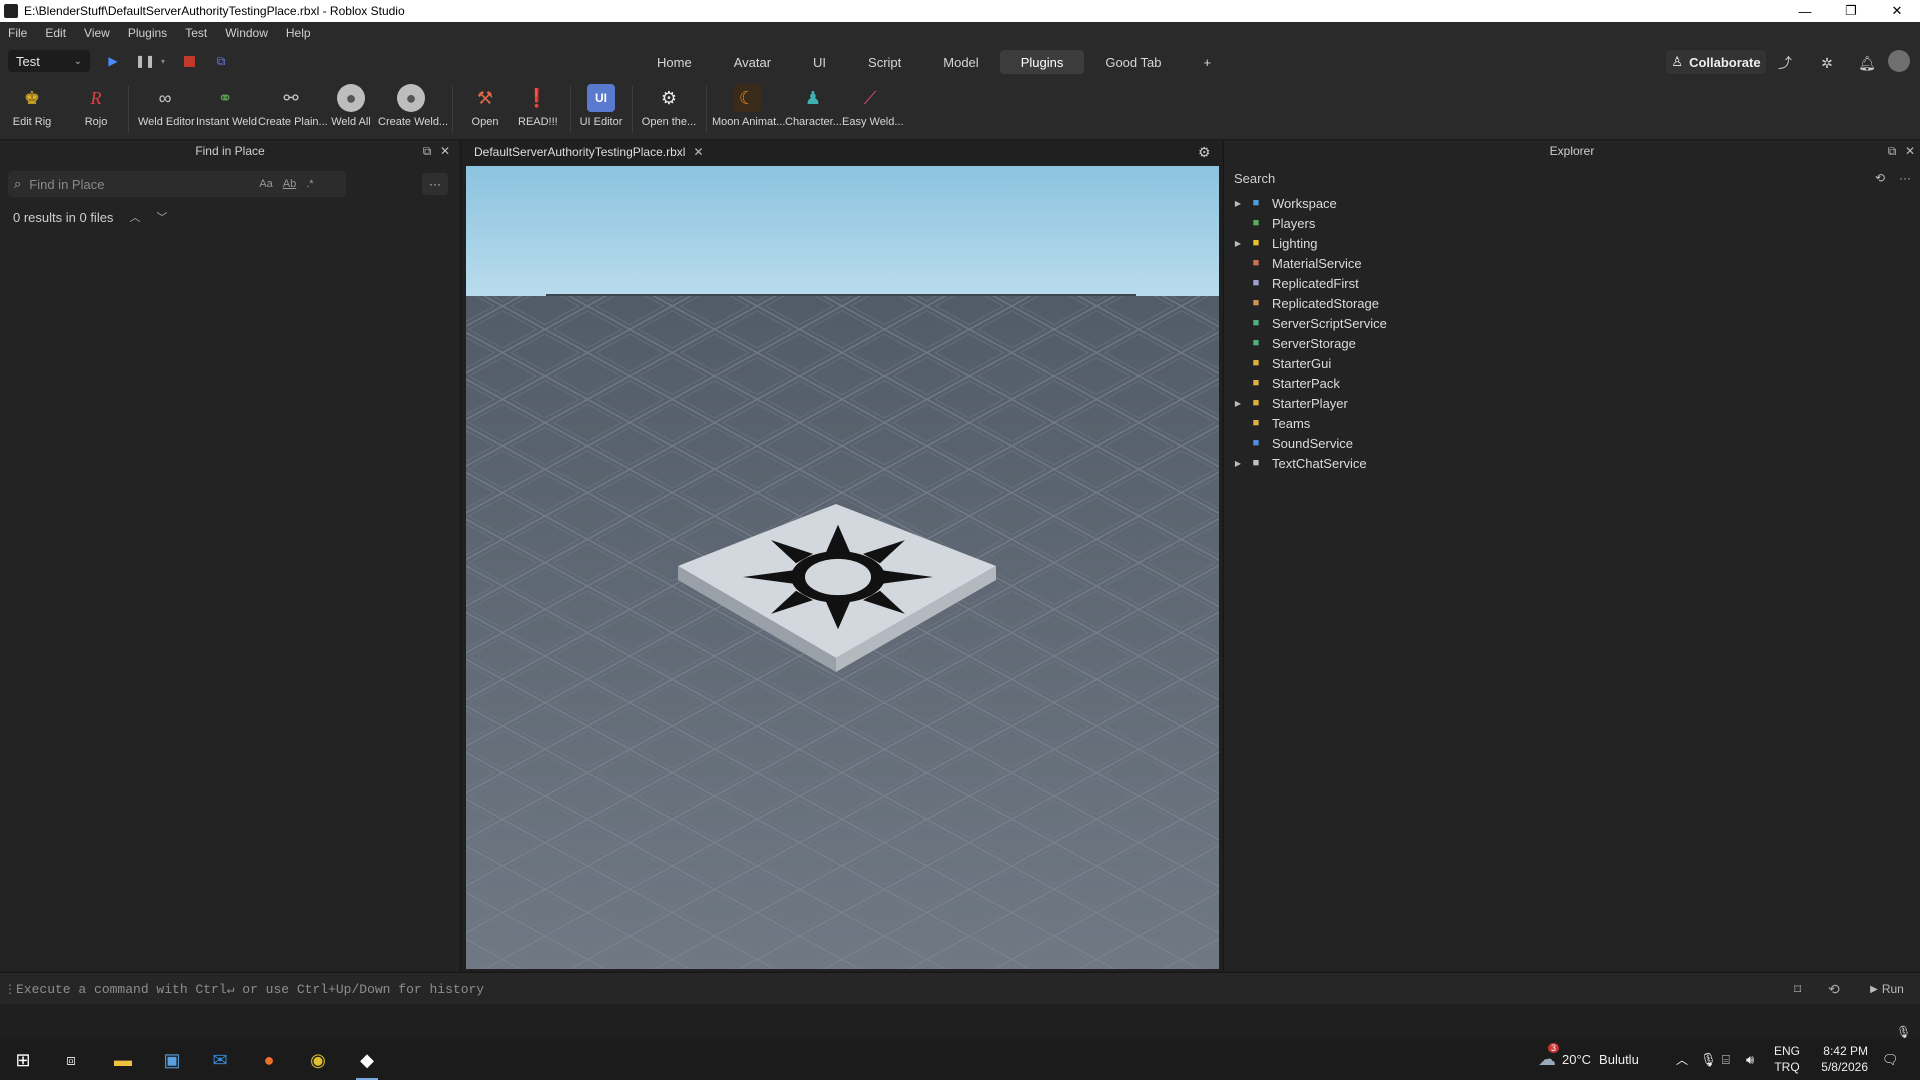  What do you see at coordinates (1309, 423) in the screenshot?
I see `explorer-item-teams: ■ Teams` at bounding box center [1309, 423].